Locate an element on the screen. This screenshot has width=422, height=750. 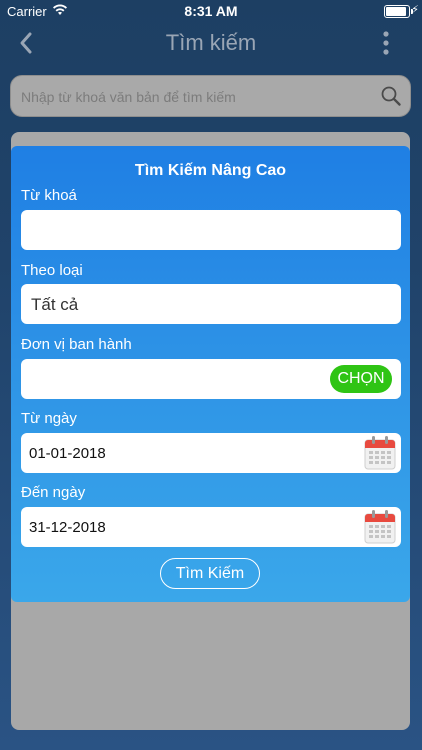
submit-search-button: Tìm Kiếm is located at coordinates (210, 573).